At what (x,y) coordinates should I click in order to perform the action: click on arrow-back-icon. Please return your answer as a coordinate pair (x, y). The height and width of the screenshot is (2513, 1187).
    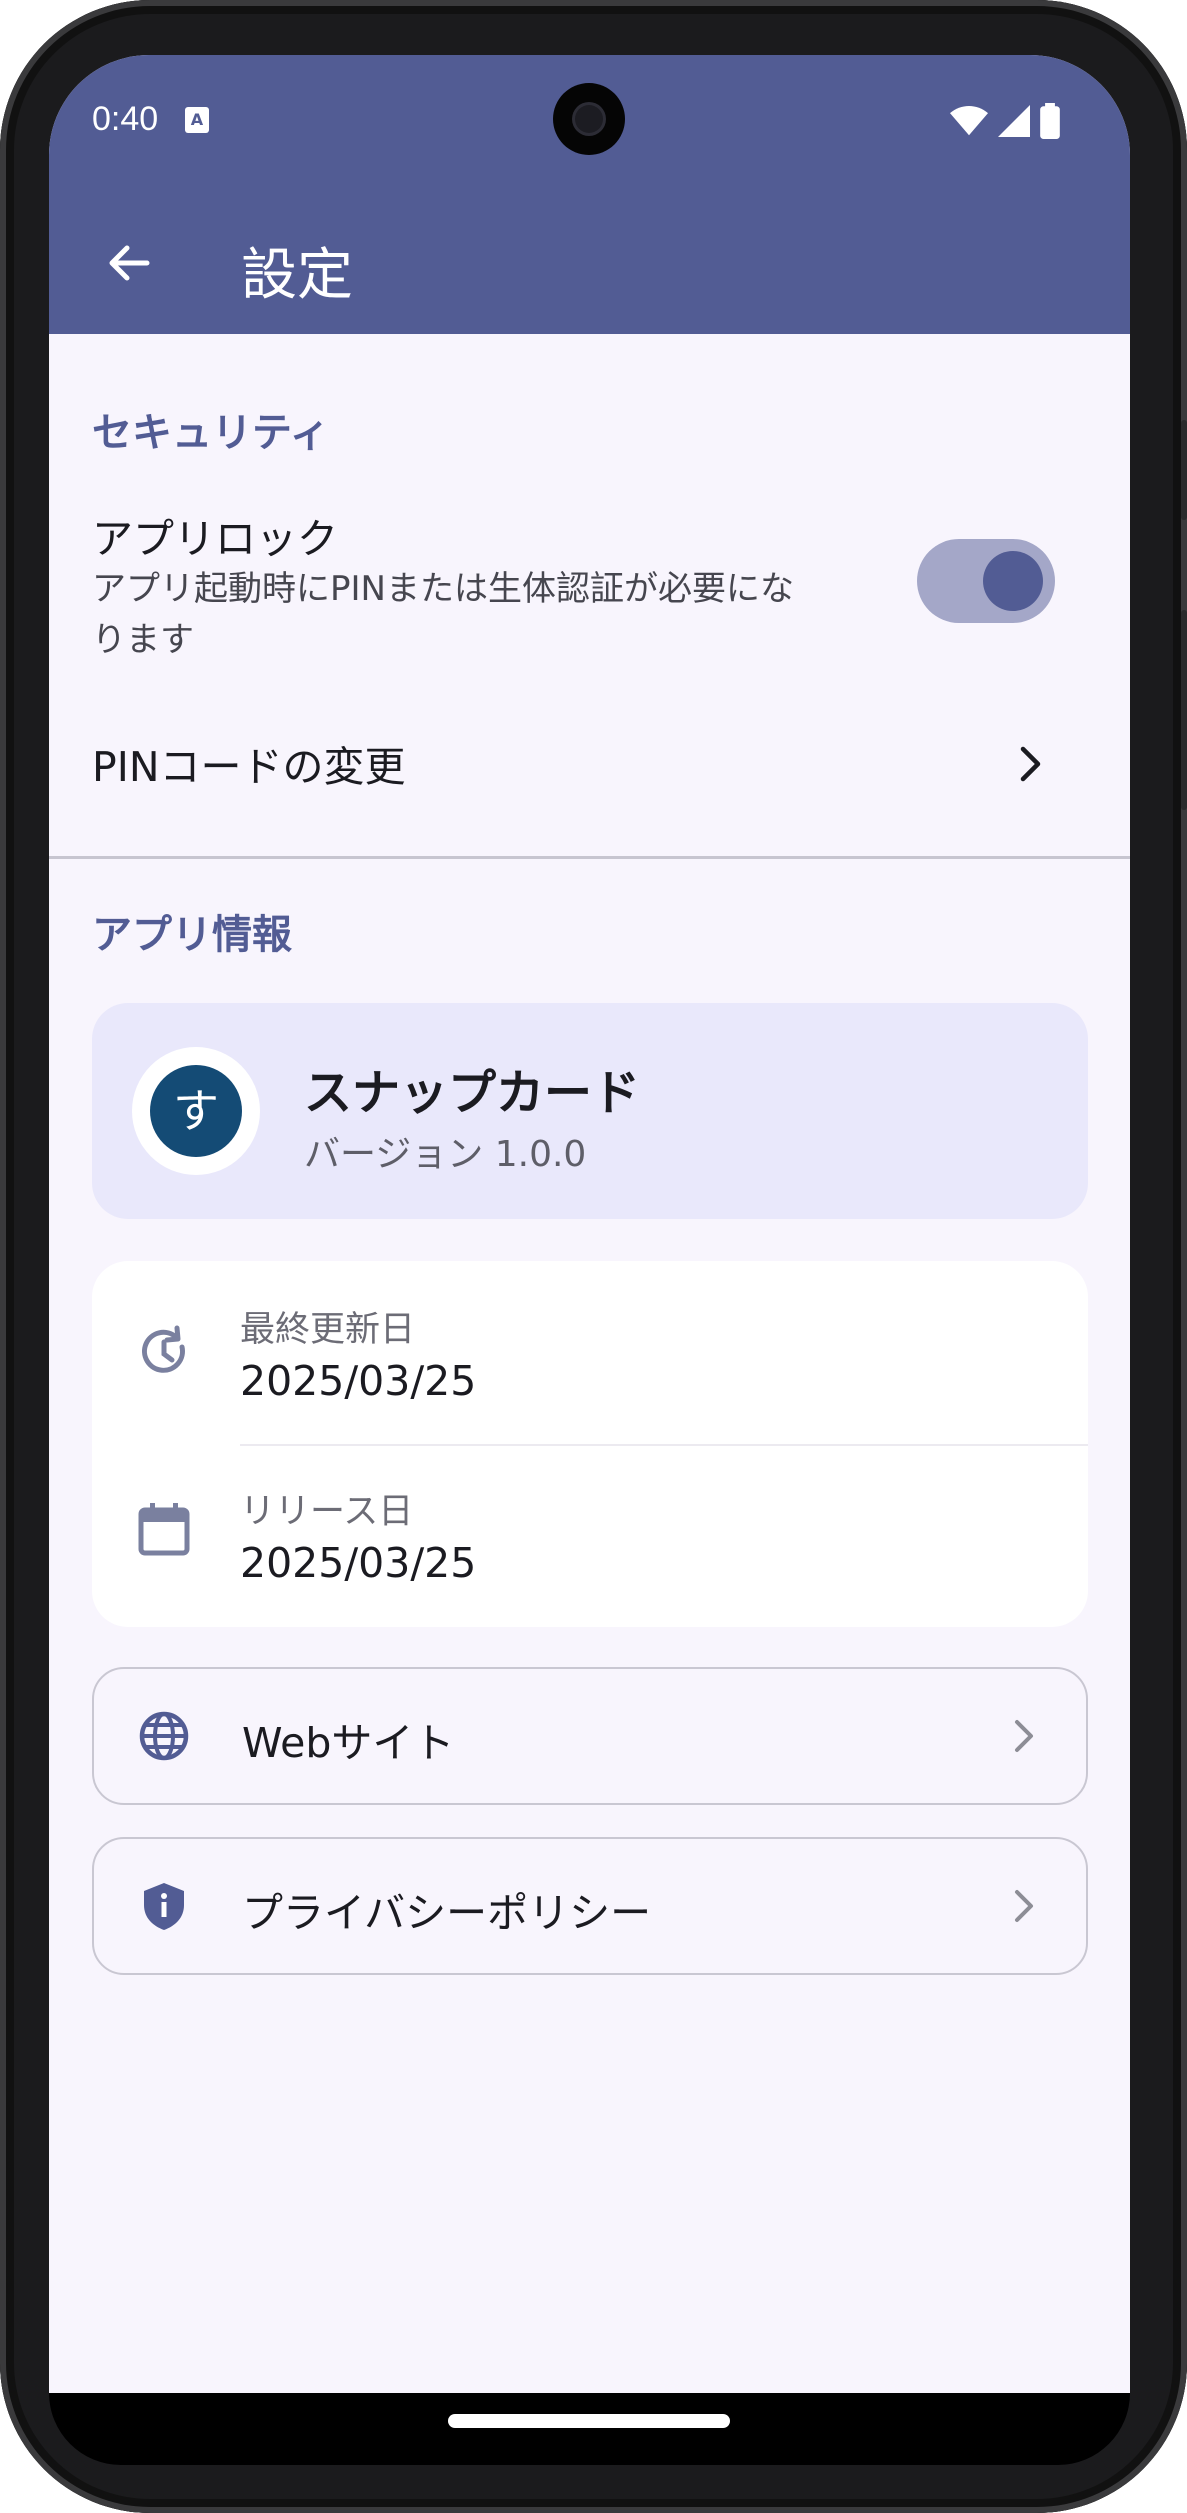
    Looking at the image, I should click on (129, 263).